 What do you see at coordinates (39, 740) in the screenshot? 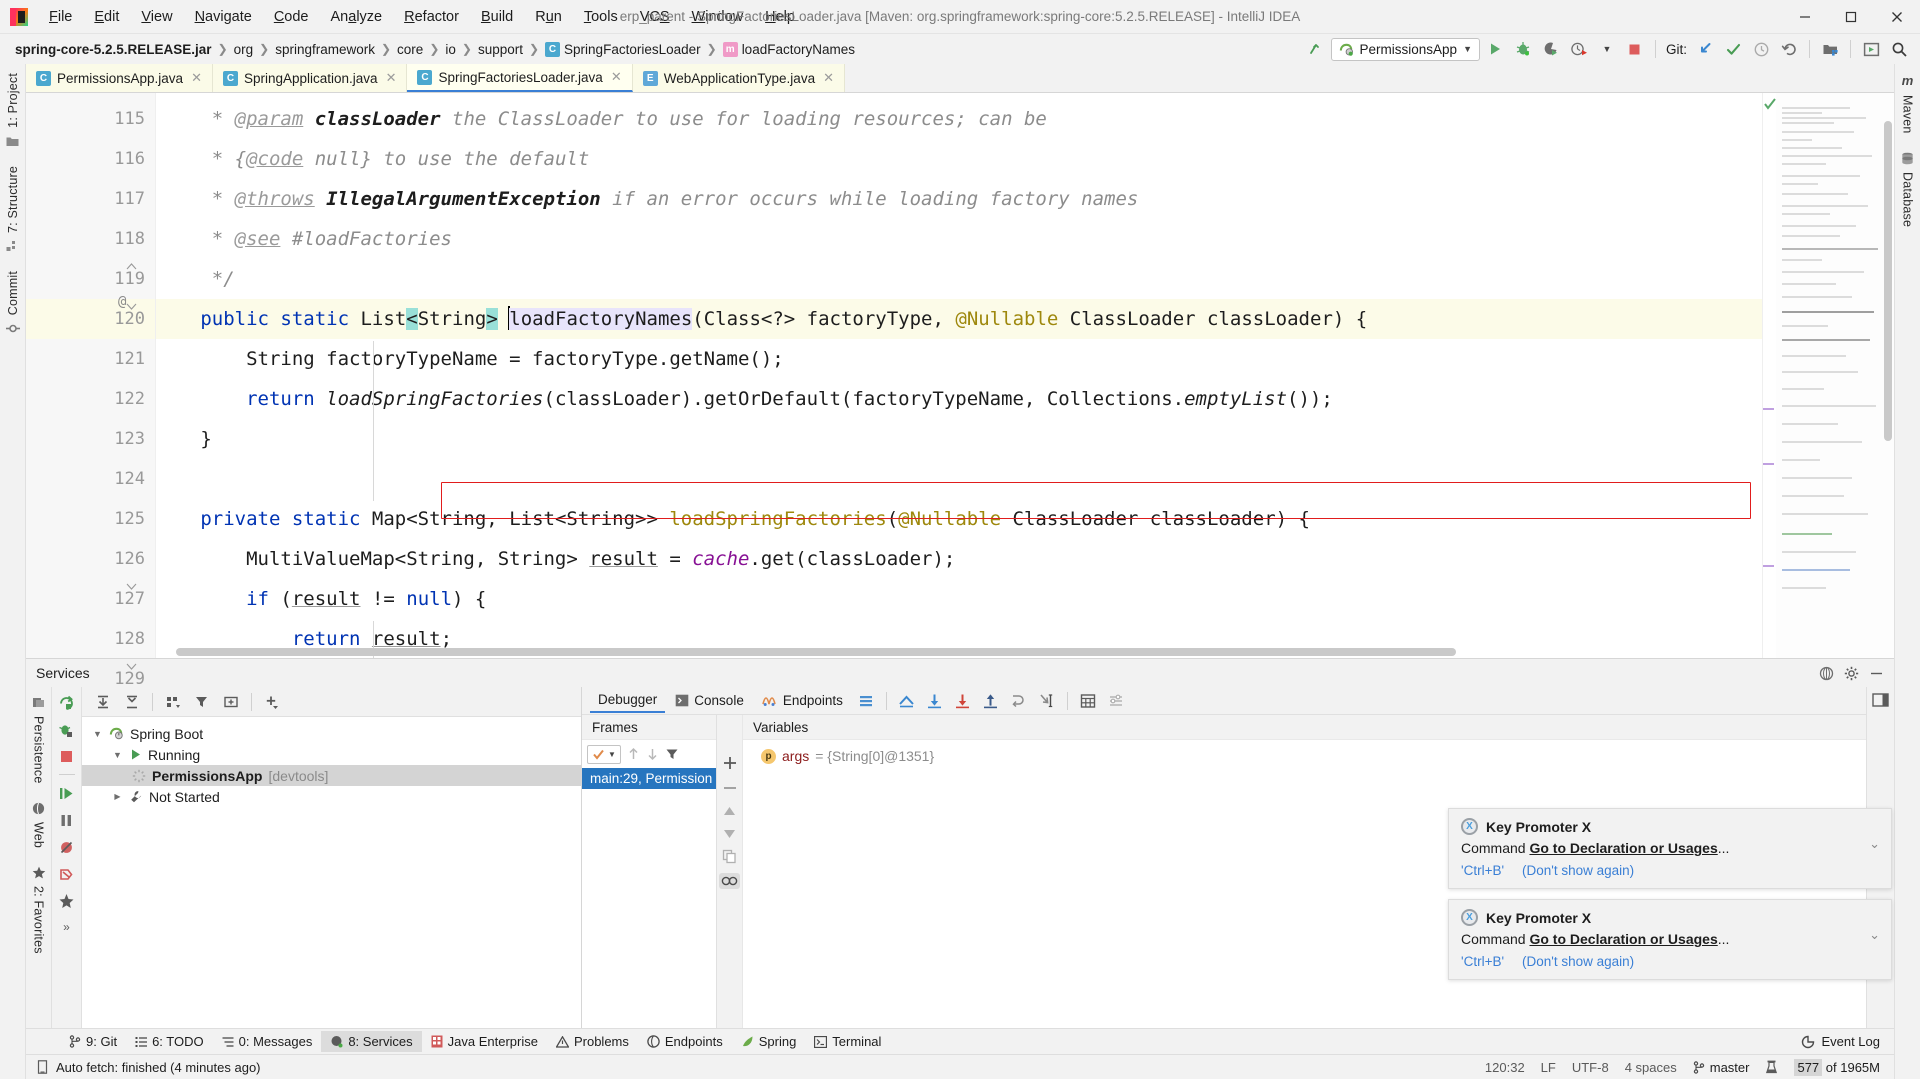
I see `sidebar-item-persistence: Persistence` at bounding box center [39, 740].